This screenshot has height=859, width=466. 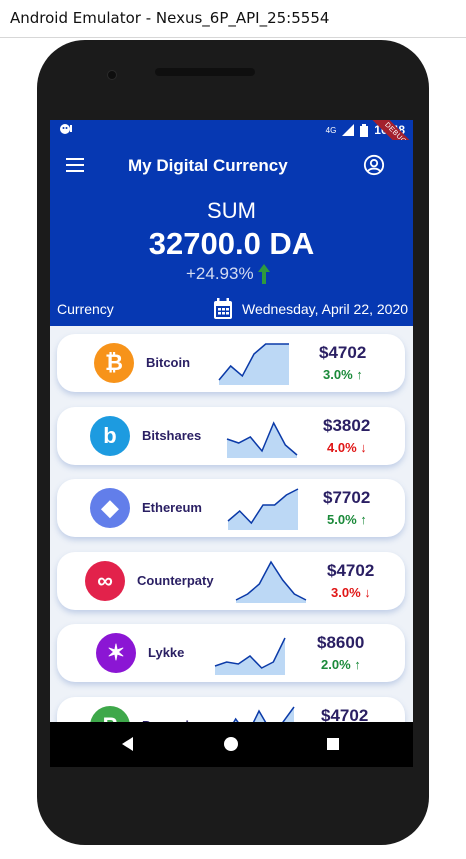 I want to click on bitshares-logo-icon: b, so click(x=110, y=435).